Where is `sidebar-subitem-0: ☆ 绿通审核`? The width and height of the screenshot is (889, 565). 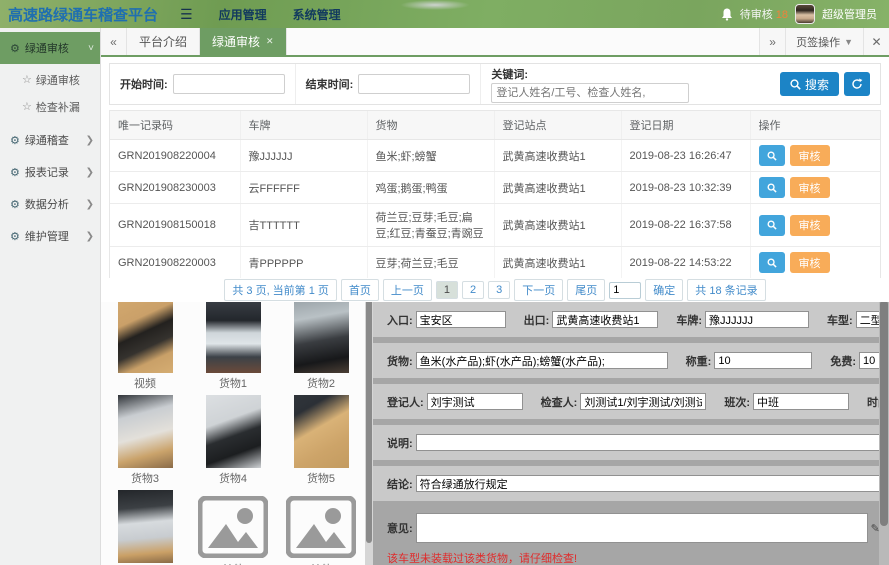 sidebar-subitem-0: ☆ 绿通审核 is located at coordinates (50, 79).